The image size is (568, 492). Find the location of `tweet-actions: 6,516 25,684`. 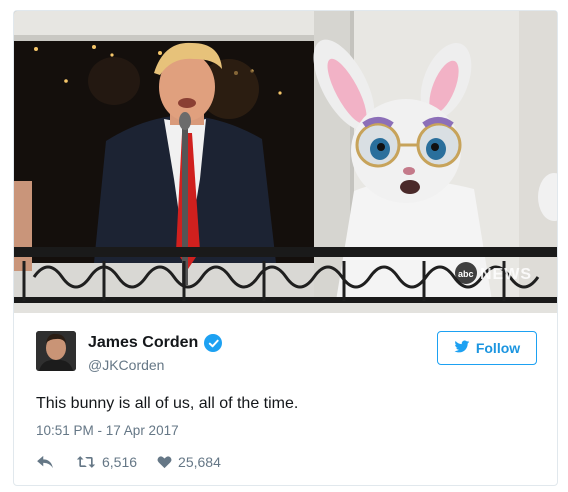

tweet-actions: 6,516 25,684 is located at coordinates (128, 462).